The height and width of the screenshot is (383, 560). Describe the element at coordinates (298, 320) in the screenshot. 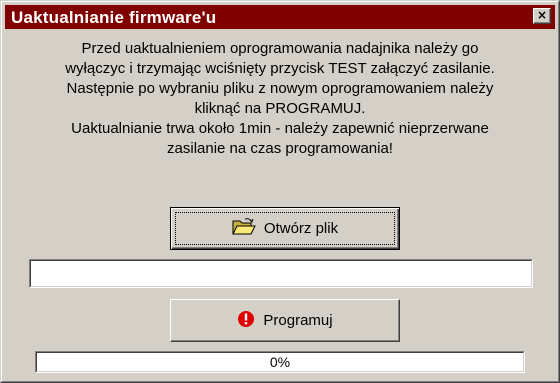

I see `program-label: Programuj` at that location.